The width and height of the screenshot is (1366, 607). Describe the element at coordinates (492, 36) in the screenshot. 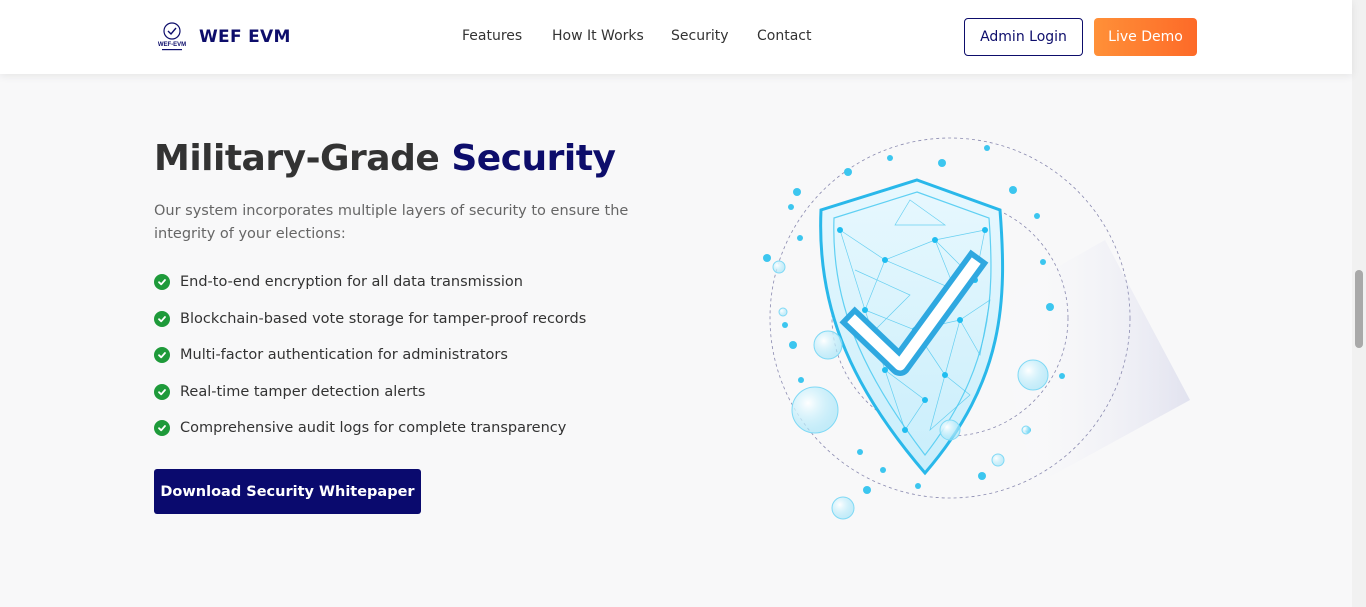

I see `nav-link-features: Features` at that location.